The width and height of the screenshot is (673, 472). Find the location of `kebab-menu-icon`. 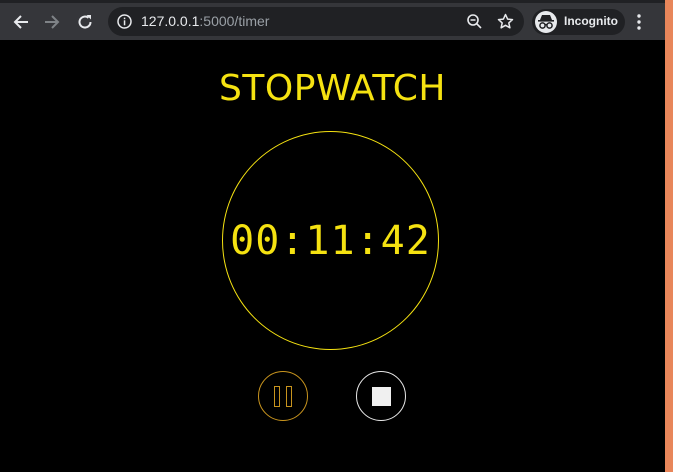

kebab-menu-icon is located at coordinates (639, 22).